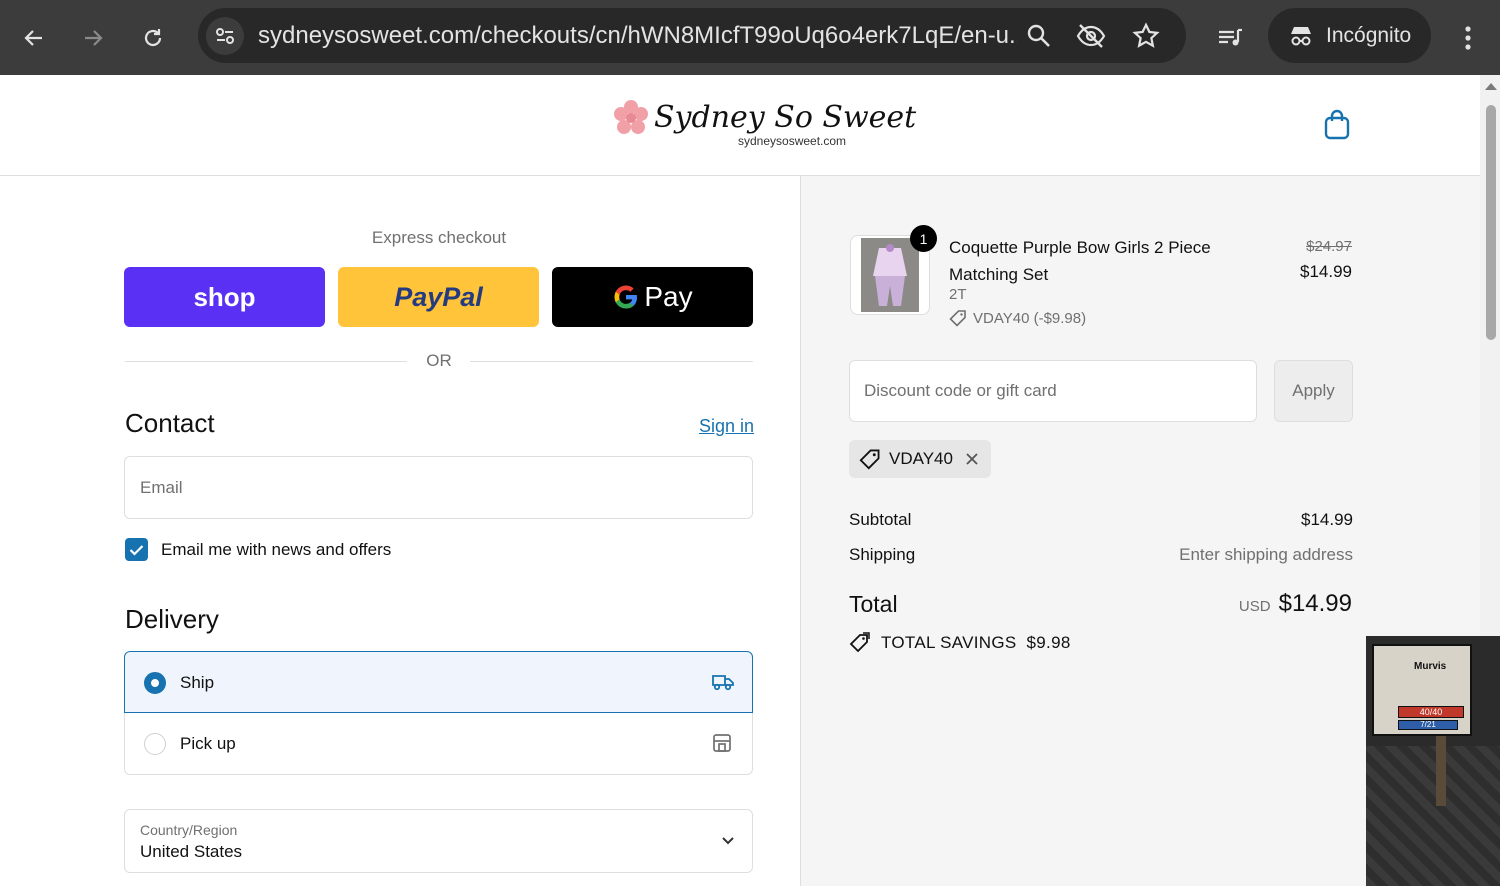 The image size is (1500, 886). I want to click on scroll-thumb, so click(1491, 222).